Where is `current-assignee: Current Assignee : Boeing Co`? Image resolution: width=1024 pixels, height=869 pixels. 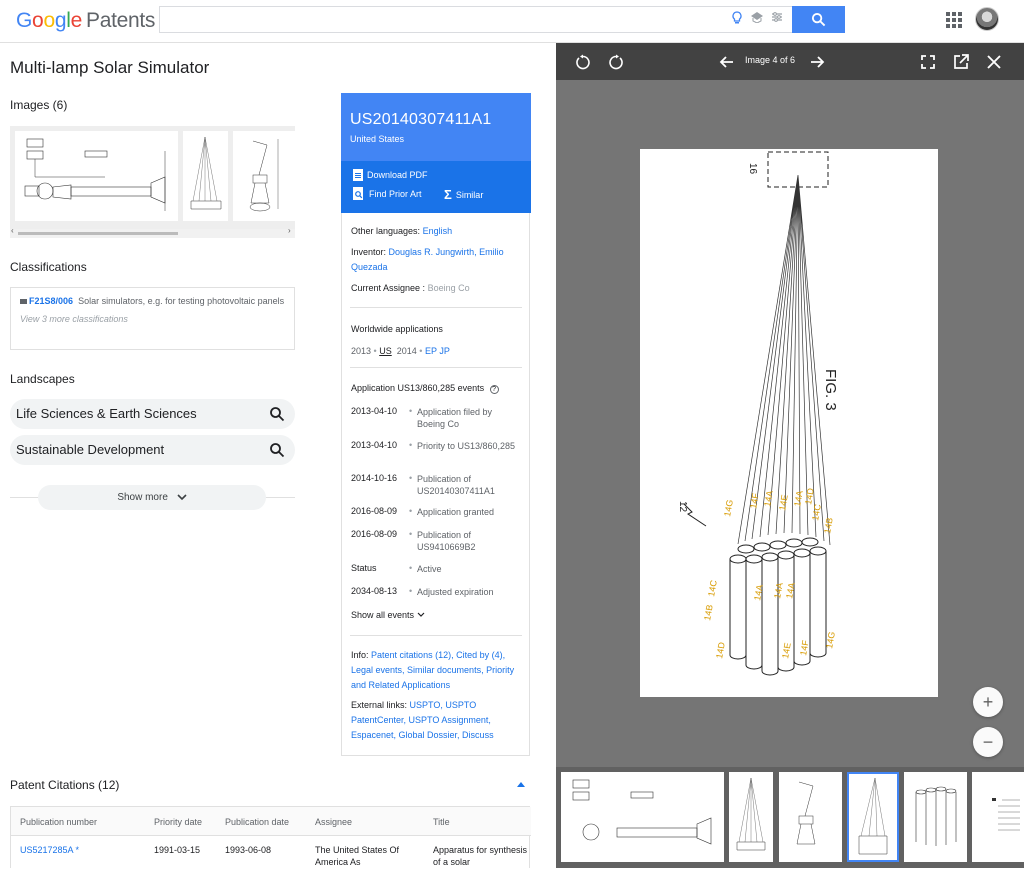 current-assignee: Current Assignee : Boeing Co is located at coordinates (410, 288).